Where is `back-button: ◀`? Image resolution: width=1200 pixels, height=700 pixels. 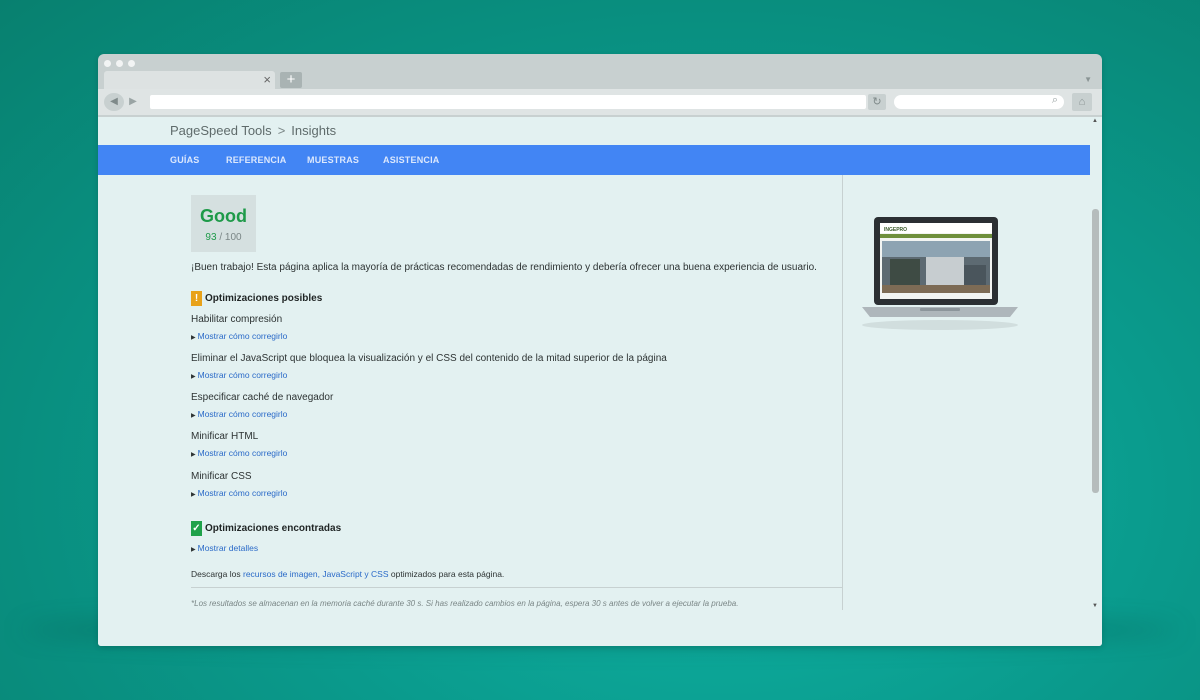 back-button: ◀ is located at coordinates (114, 102).